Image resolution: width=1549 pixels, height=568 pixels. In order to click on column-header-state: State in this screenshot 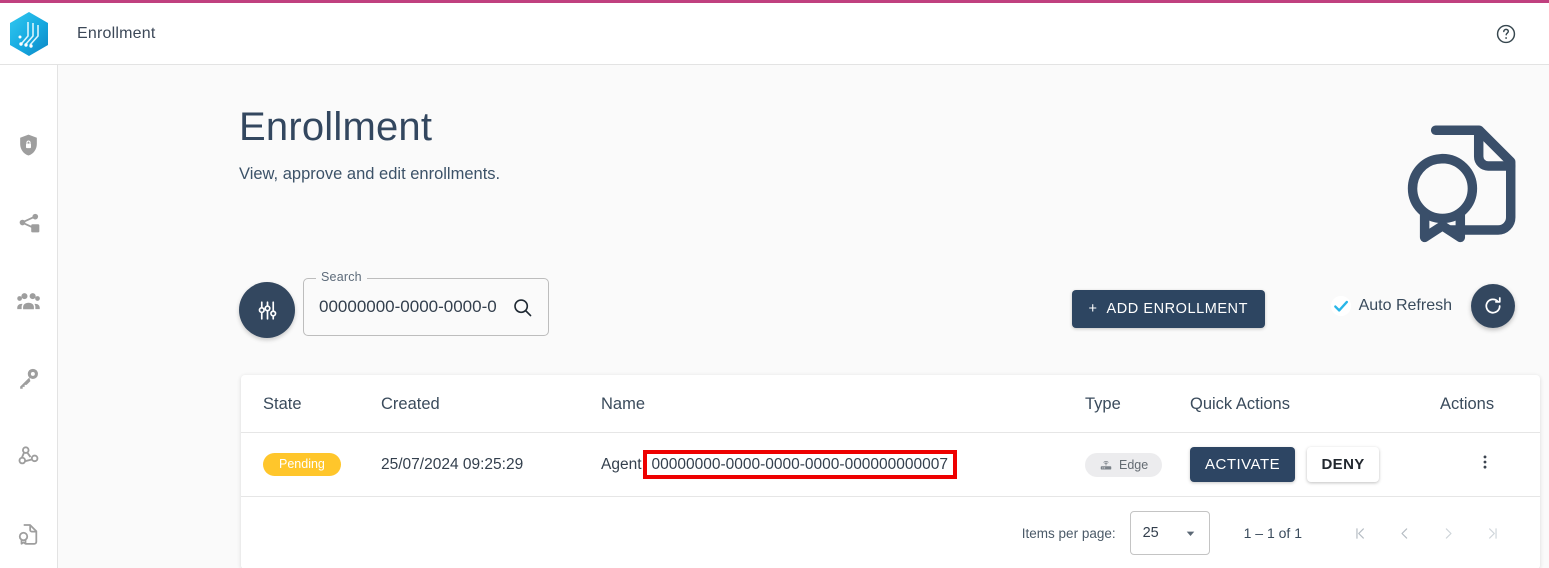, I will do `click(311, 404)`.